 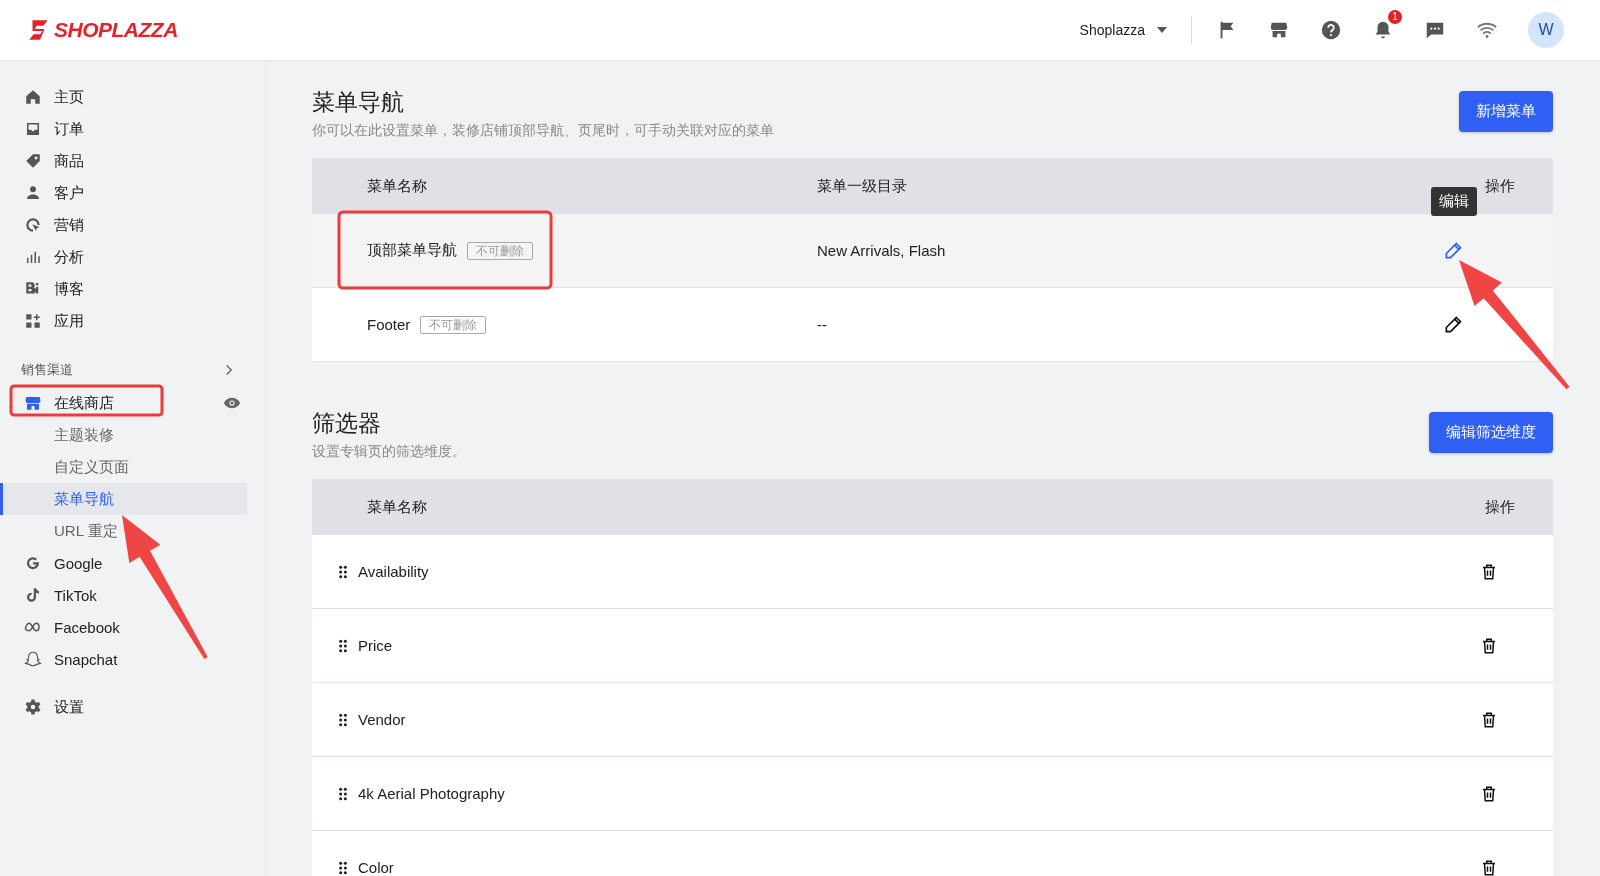 What do you see at coordinates (1162, 30) in the screenshot?
I see `caret-icon` at bounding box center [1162, 30].